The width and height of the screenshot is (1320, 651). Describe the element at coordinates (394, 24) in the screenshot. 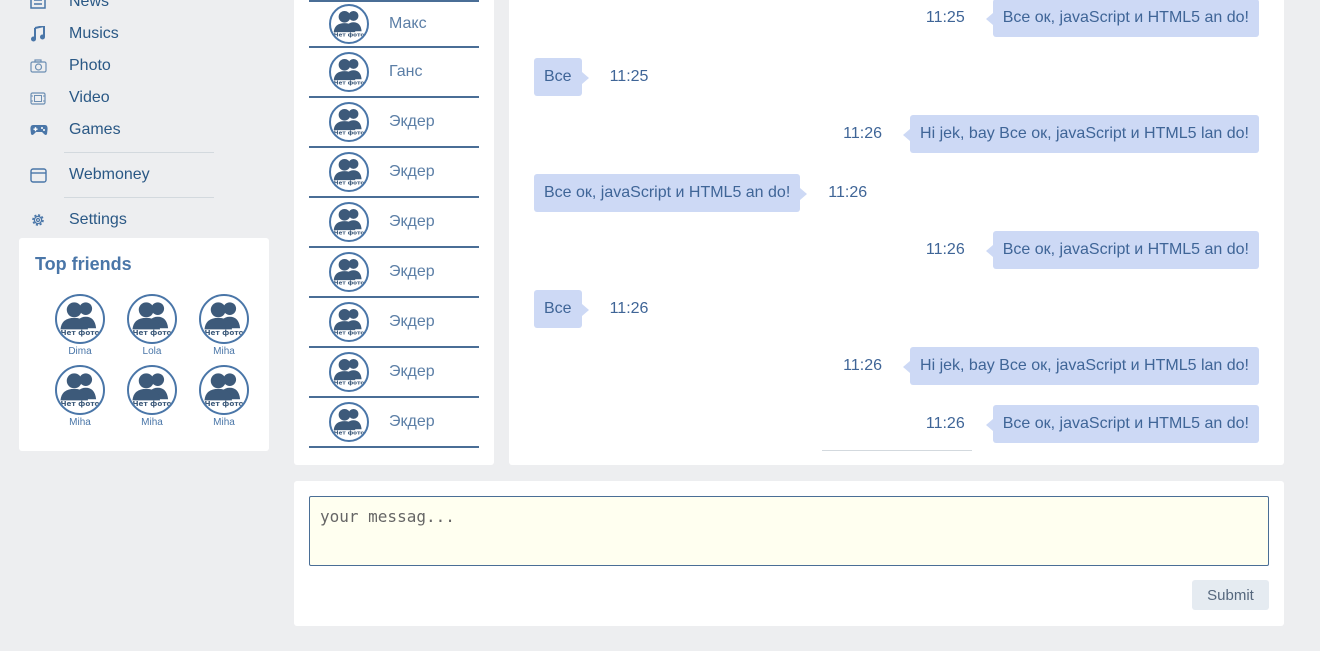

I see `contact-item: Нет фото Макс` at that location.